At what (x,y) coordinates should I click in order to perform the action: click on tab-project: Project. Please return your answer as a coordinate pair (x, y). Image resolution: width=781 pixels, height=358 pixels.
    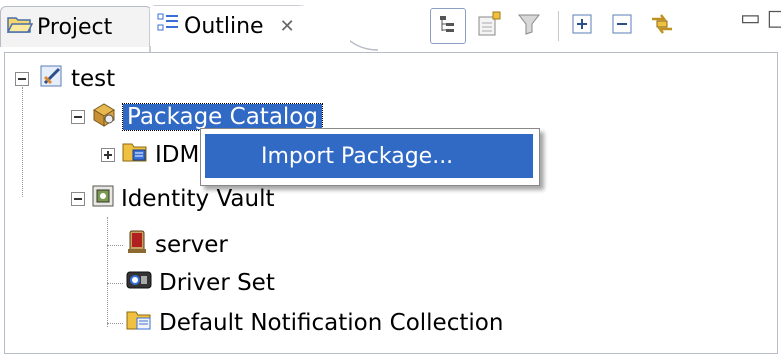
    Looking at the image, I should click on (76, 26).